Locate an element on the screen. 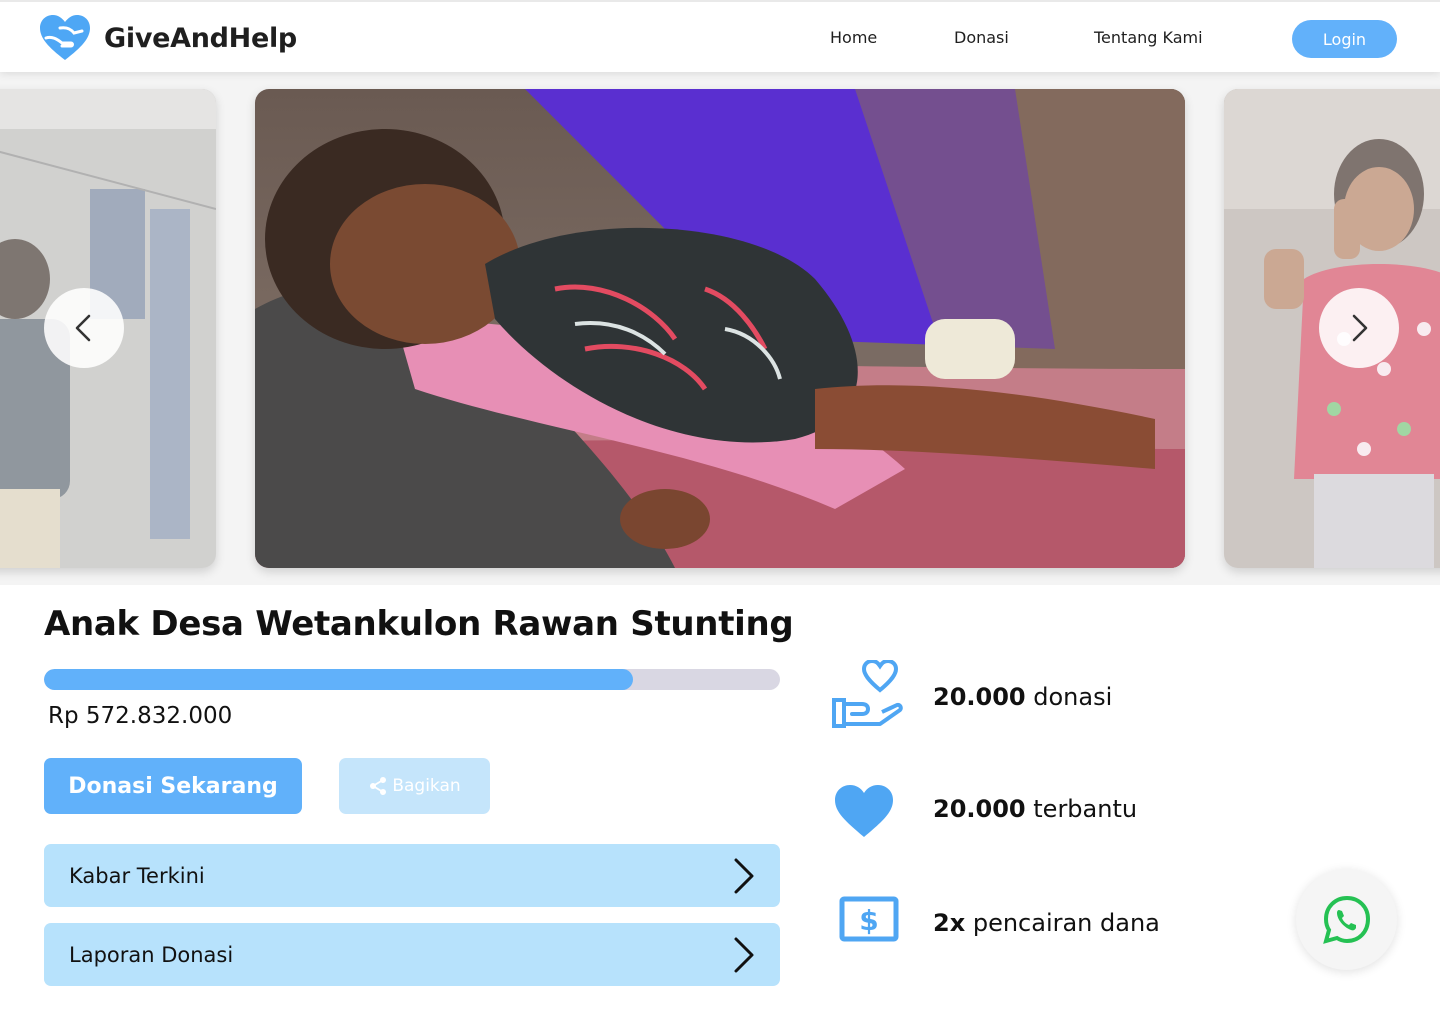 This screenshot has height=1024, width=1440. donation-report-label: Laporan Donasi is located at coordinates (151, 954).